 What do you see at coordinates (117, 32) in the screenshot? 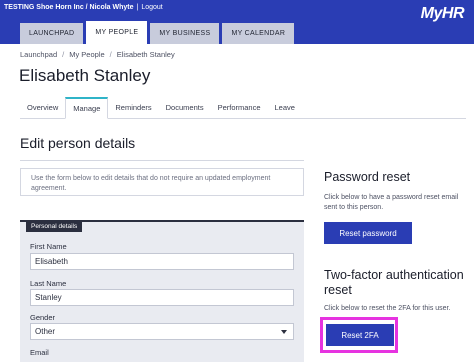
I see `nav-tab-my-people: MY PEOPLE` at bounding box center [117, 32].